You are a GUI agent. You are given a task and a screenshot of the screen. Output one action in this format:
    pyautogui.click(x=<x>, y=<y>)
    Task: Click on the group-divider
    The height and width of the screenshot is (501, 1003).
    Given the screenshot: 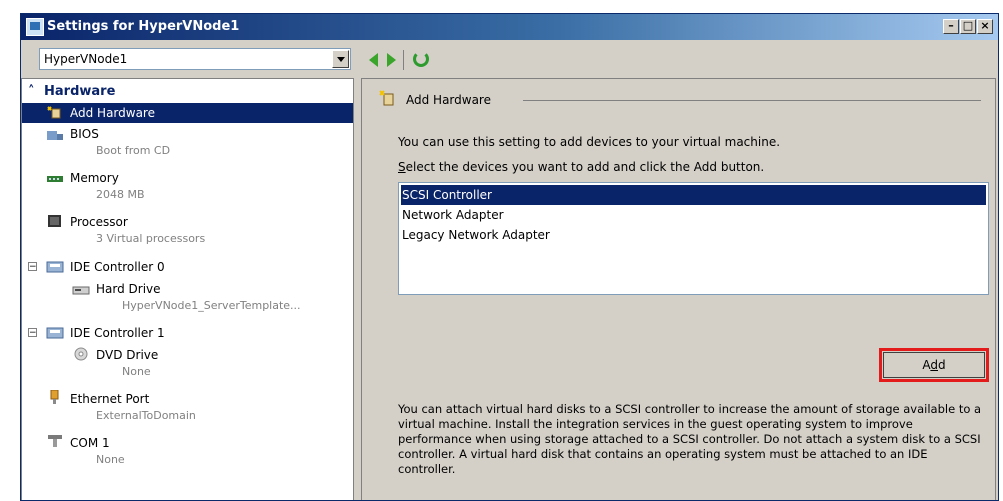 What is the action you would take?
    pyautogui.click(x=752, y=100)
    